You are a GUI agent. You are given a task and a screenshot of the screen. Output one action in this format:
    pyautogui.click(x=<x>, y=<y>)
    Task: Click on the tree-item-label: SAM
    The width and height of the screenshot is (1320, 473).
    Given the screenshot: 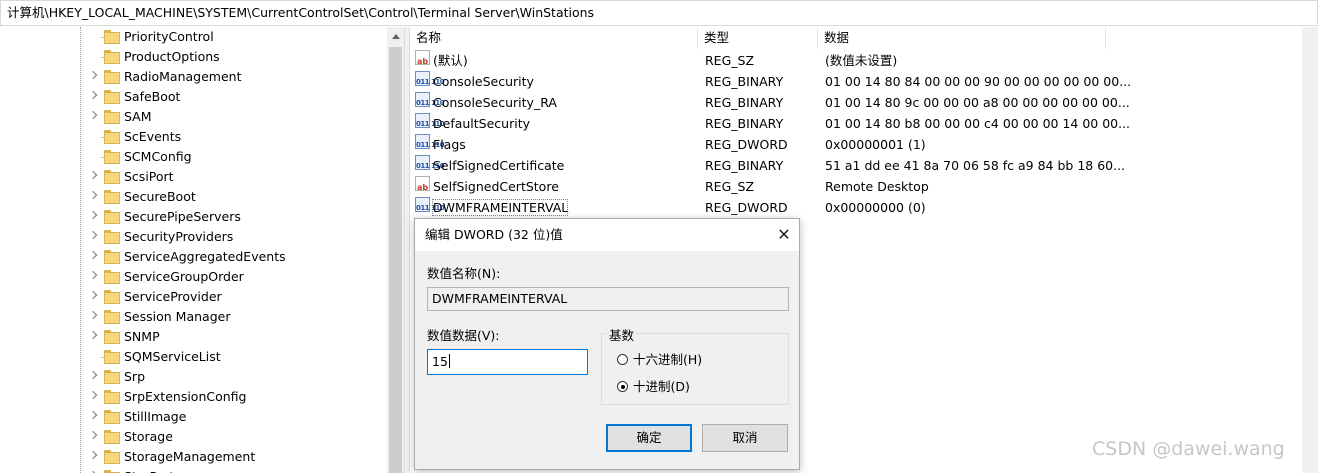 What is the action you would take?
    pyautogui.click(x=138, y=116)
    